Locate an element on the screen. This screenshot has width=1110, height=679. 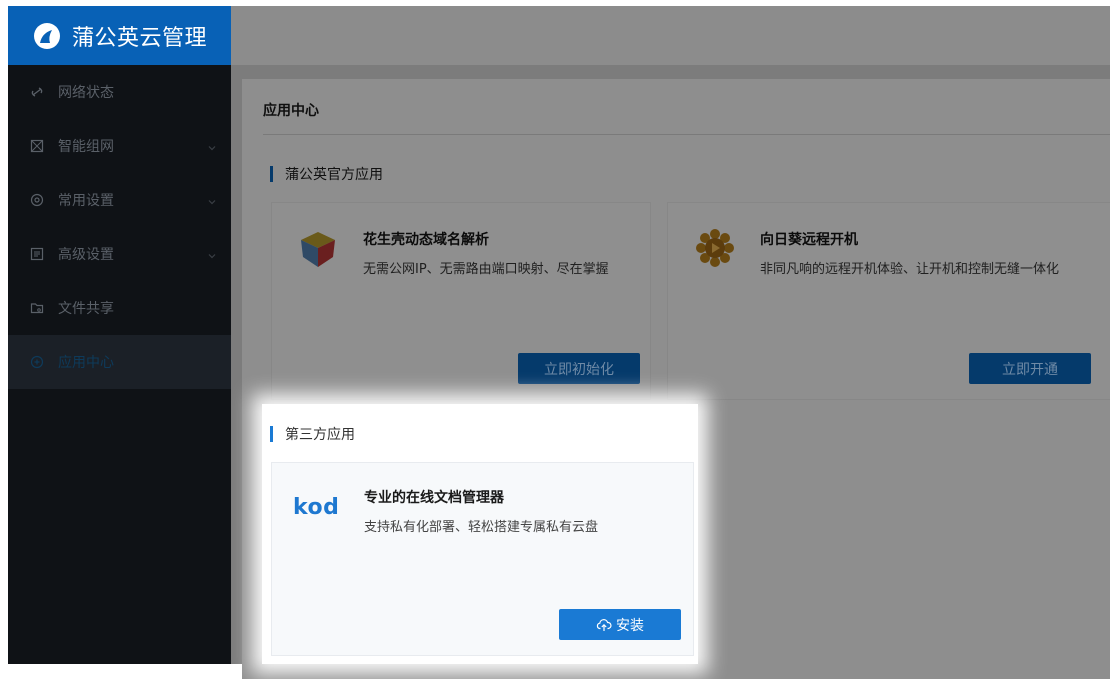
folder-share-icon is located at coordinates (37, 308).